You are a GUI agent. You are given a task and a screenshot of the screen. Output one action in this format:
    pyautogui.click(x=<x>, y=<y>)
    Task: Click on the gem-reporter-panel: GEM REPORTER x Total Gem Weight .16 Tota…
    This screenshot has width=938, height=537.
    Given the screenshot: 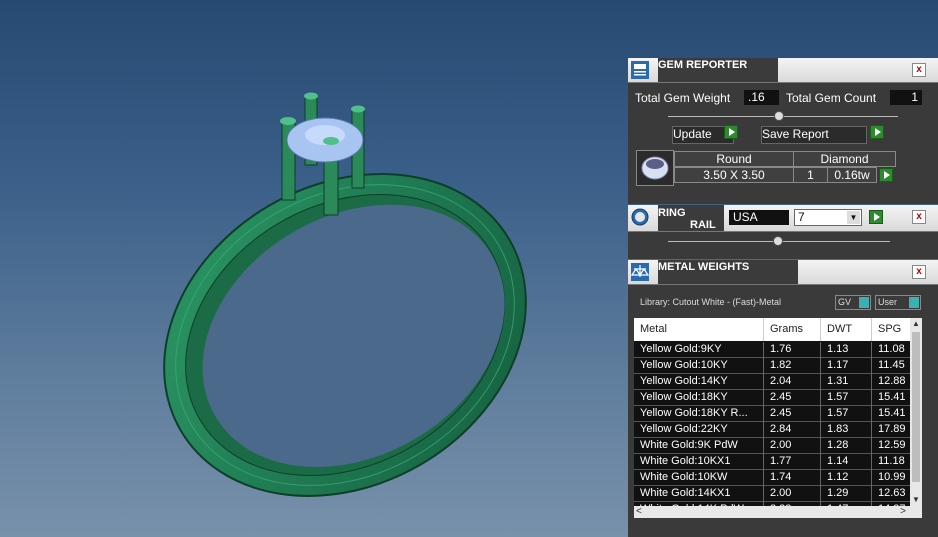 What is the action you would take?
    pyautogui.click(x=783, y=131)
    